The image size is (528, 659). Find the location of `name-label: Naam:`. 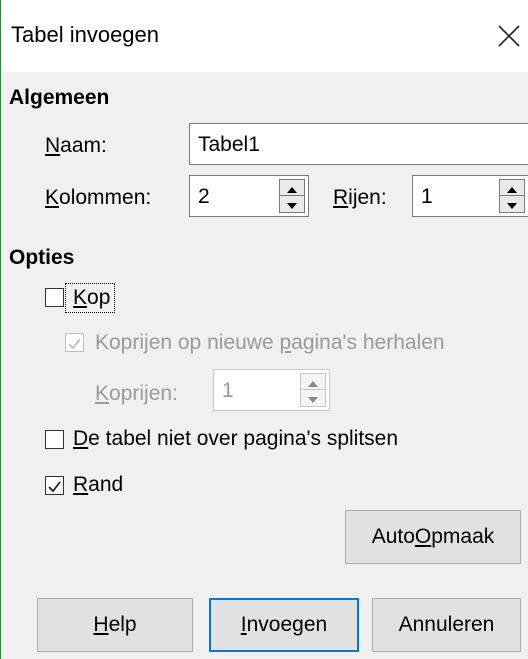

name-label: Naam: is located at coordinates (76, 145).